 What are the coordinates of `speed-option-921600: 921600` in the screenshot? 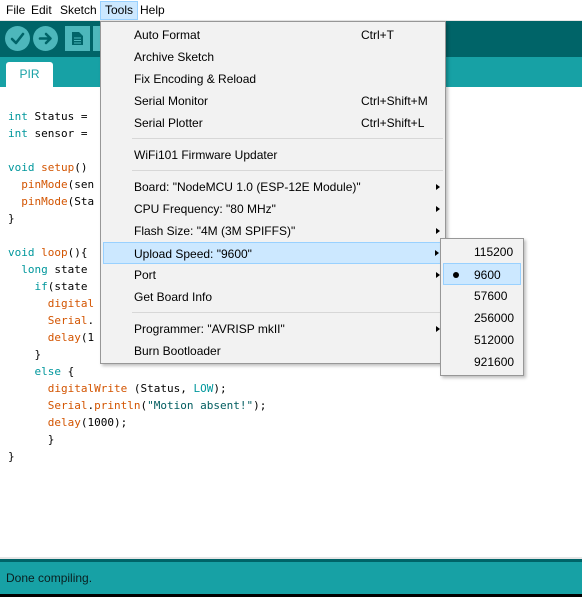 It's located at (482, 362).